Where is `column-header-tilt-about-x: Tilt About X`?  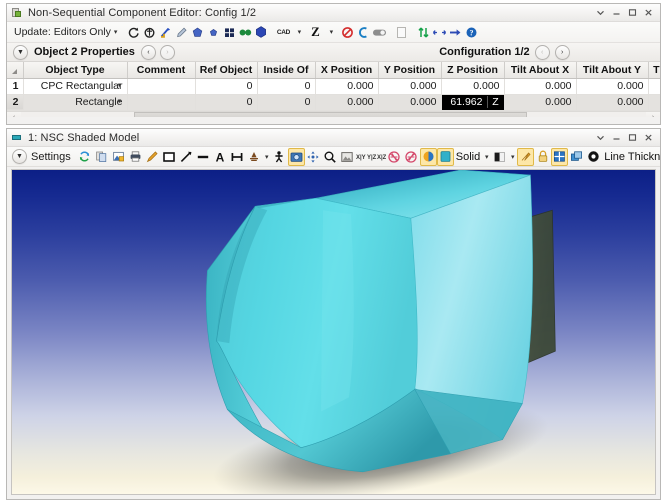 column-header-tilt-about-x: Tilt About X is located at coordinates (540, 70).